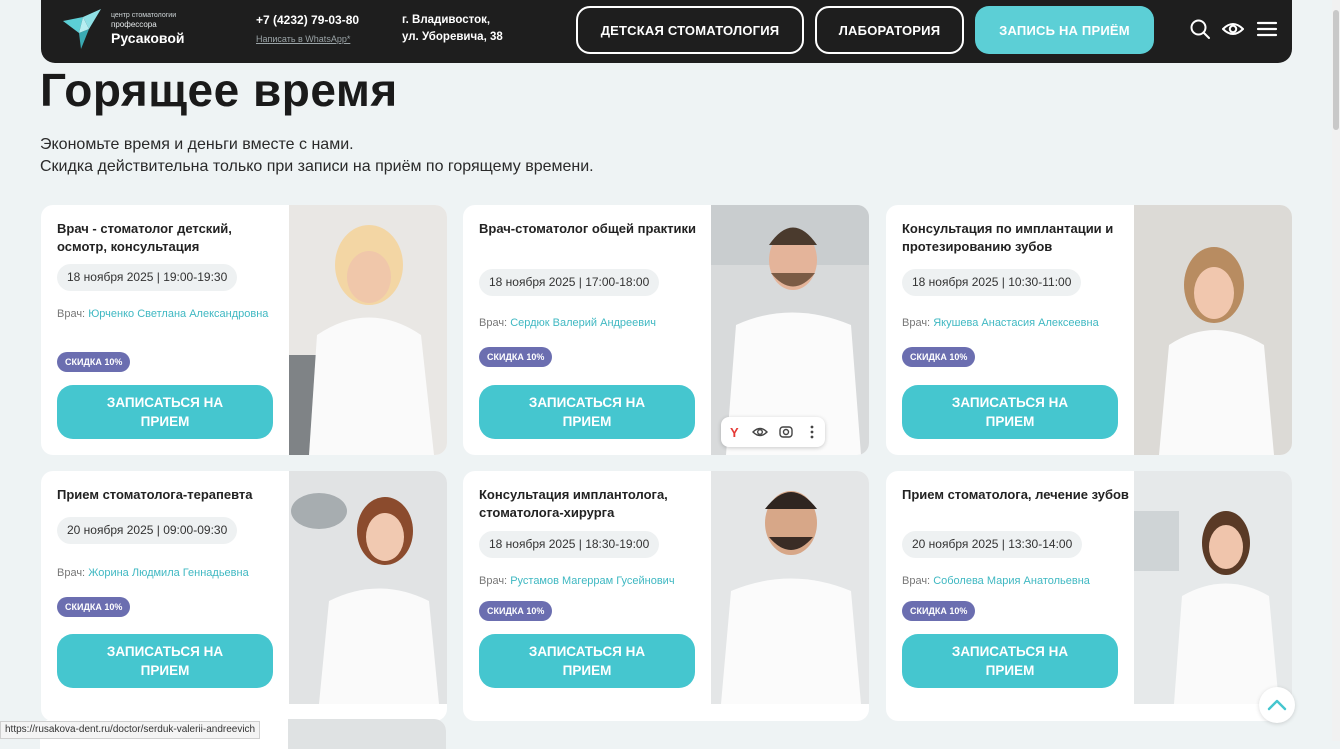  I want to click on logo: центр стоматологии профессора Русаковой, so click(122, 29).